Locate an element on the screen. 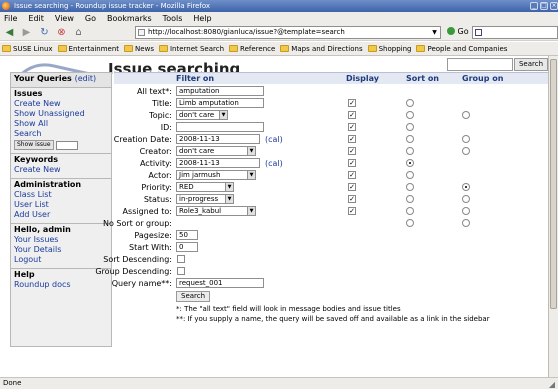 Image resolution: width=558 pixels, height=390 pixels. menu-tools: Tools is located at coordinates (173, 18).